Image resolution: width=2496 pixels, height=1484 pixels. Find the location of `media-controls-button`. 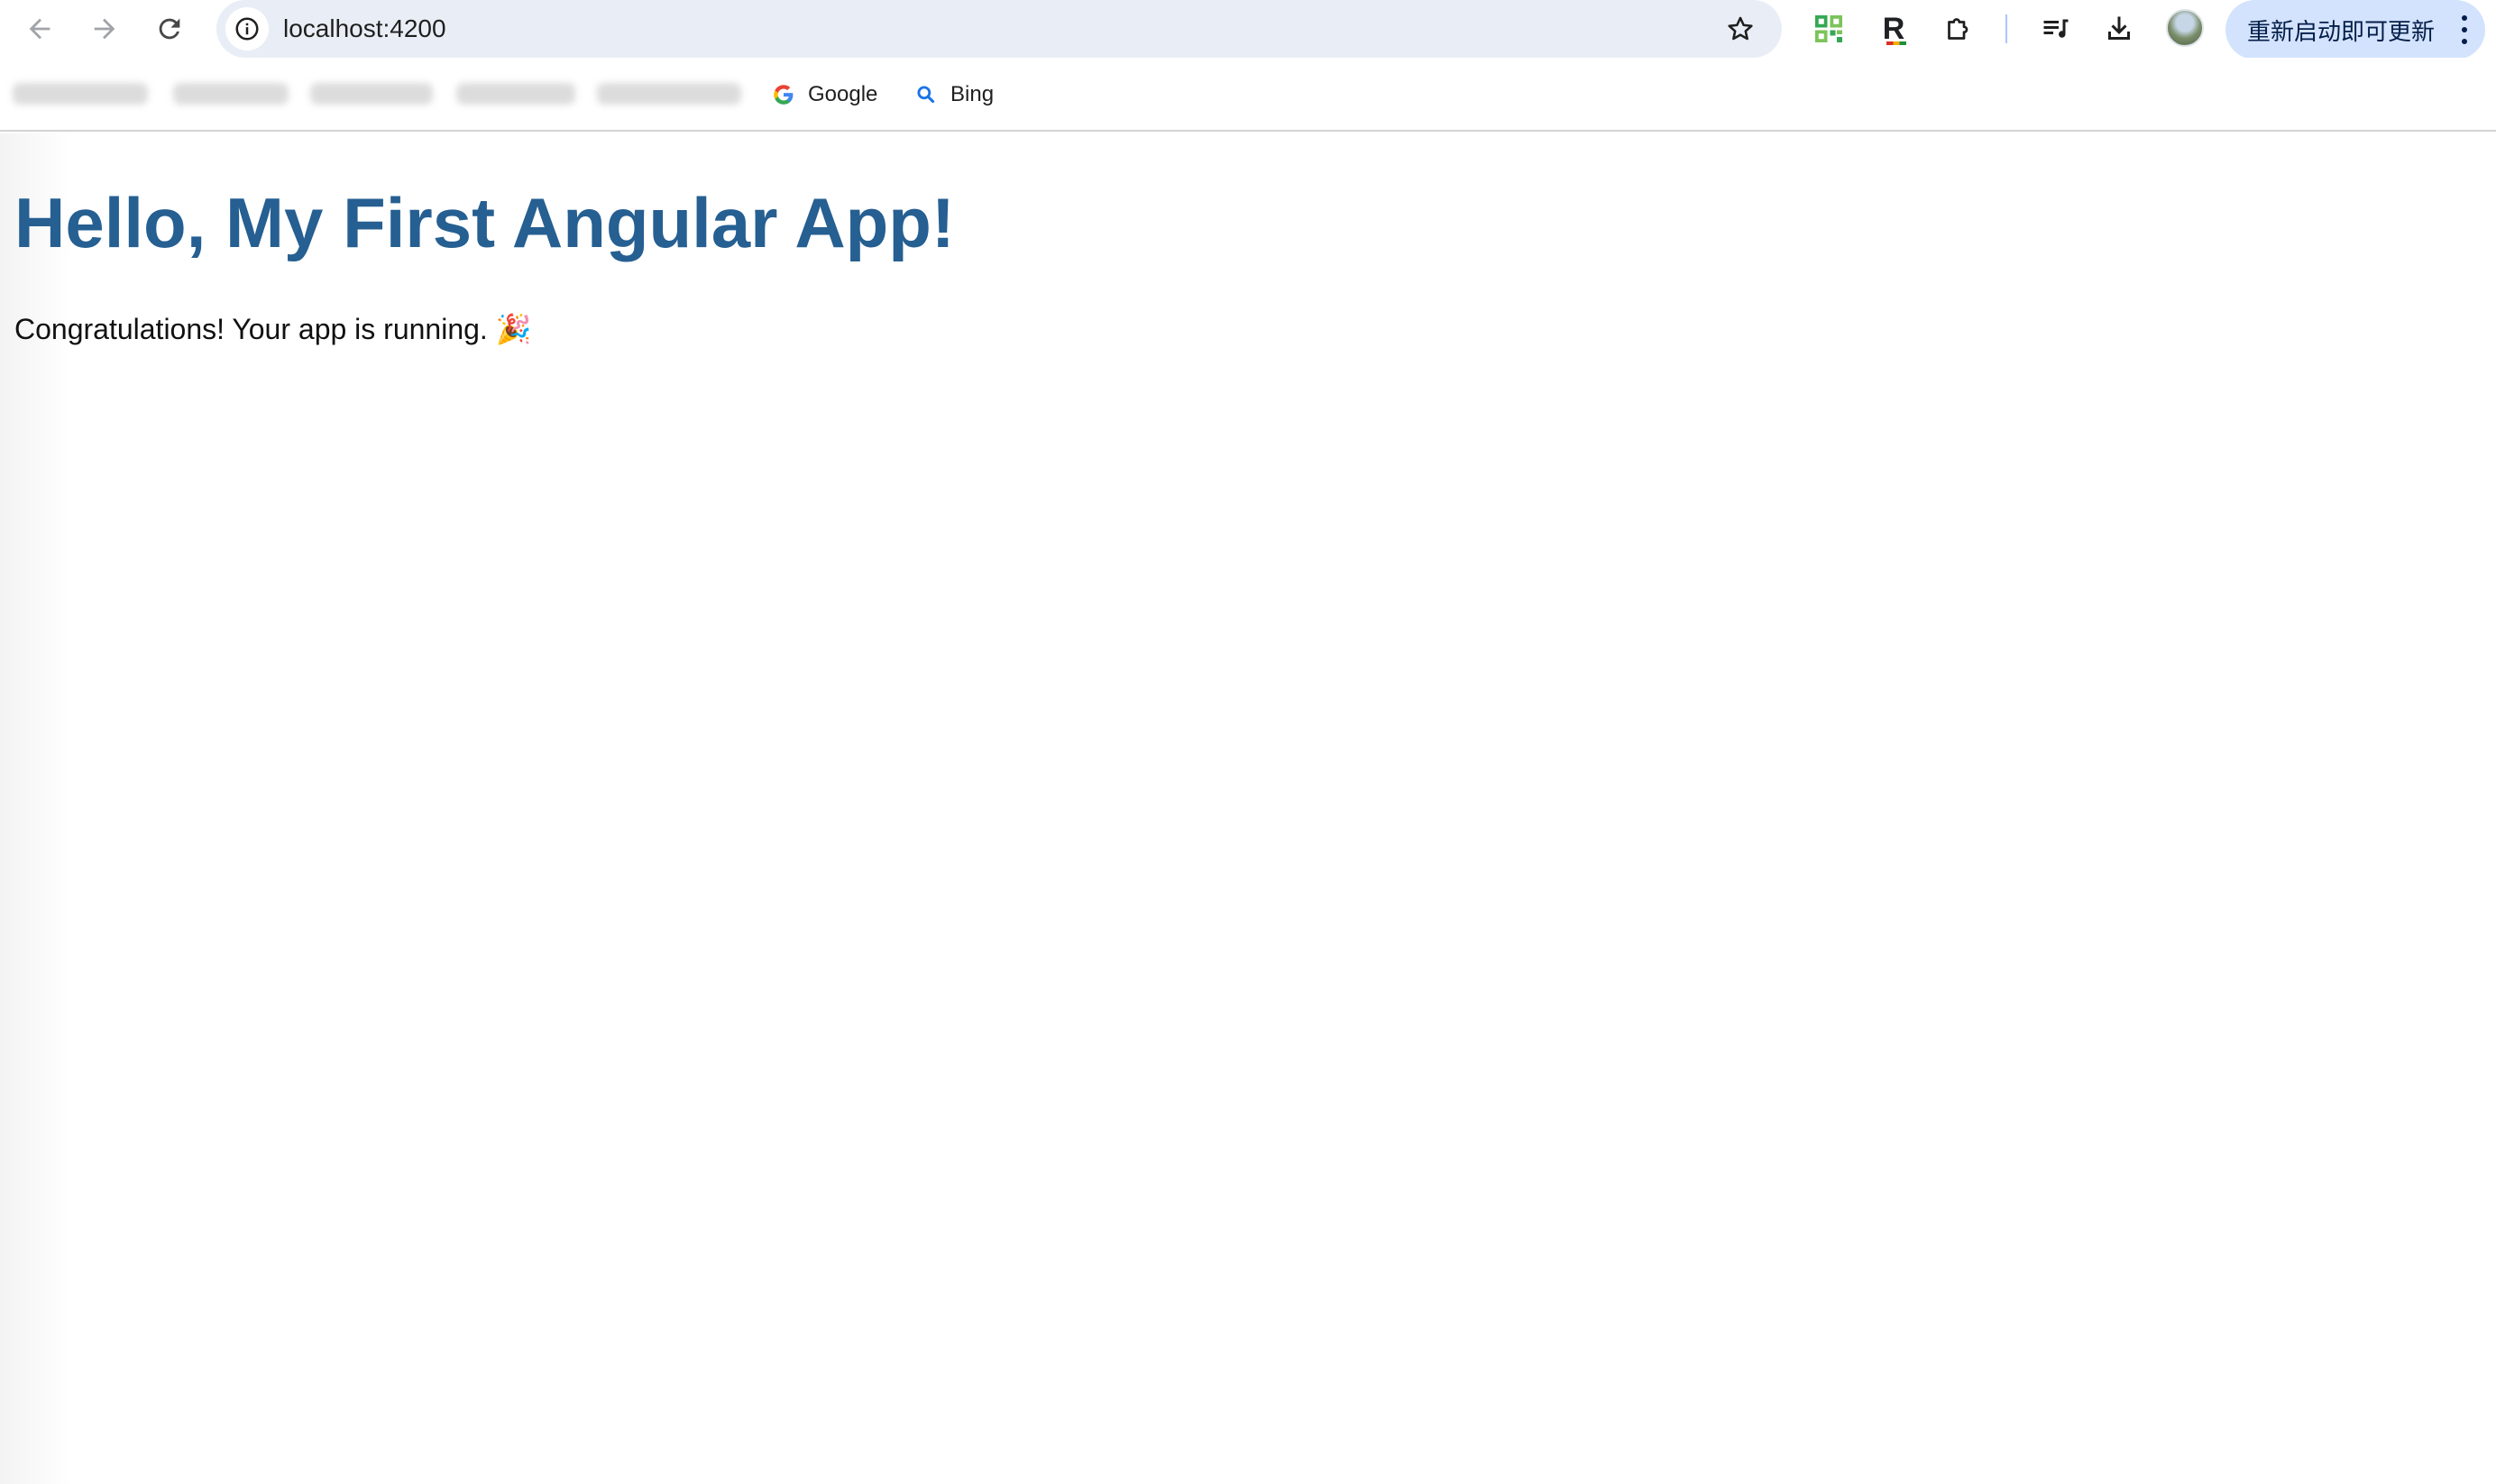

media-controls-button is located at coordinates (2056, 29).